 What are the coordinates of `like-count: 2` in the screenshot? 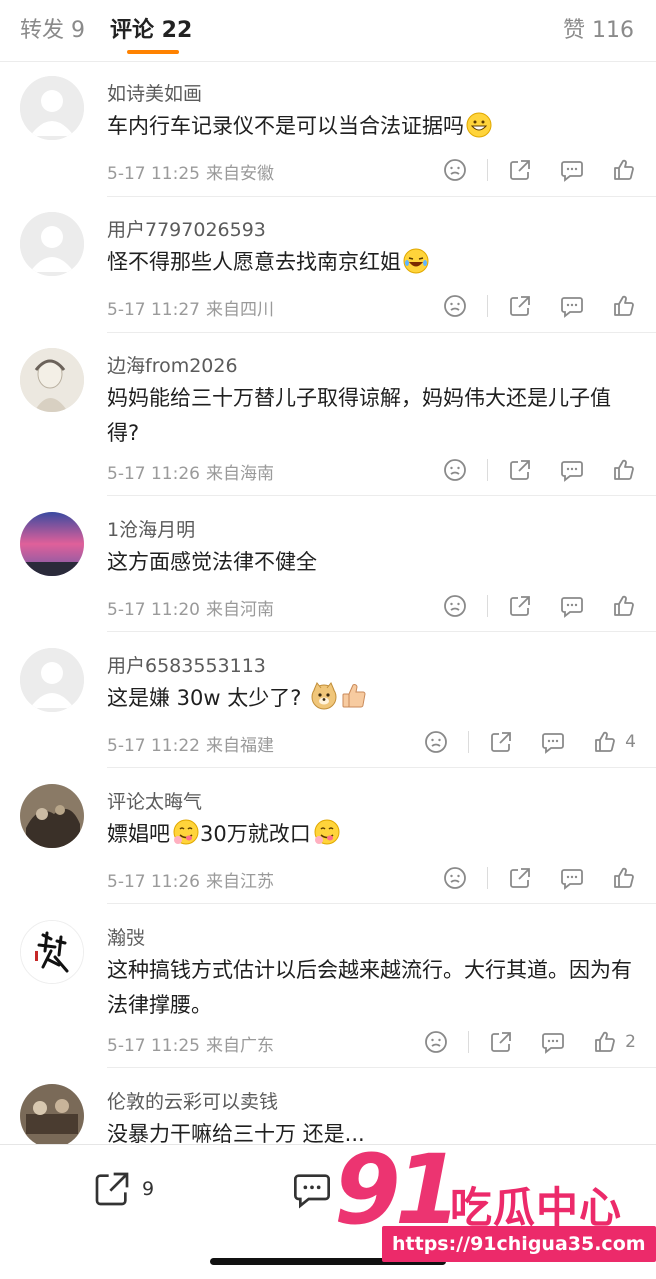 It's located at (630, 1042).